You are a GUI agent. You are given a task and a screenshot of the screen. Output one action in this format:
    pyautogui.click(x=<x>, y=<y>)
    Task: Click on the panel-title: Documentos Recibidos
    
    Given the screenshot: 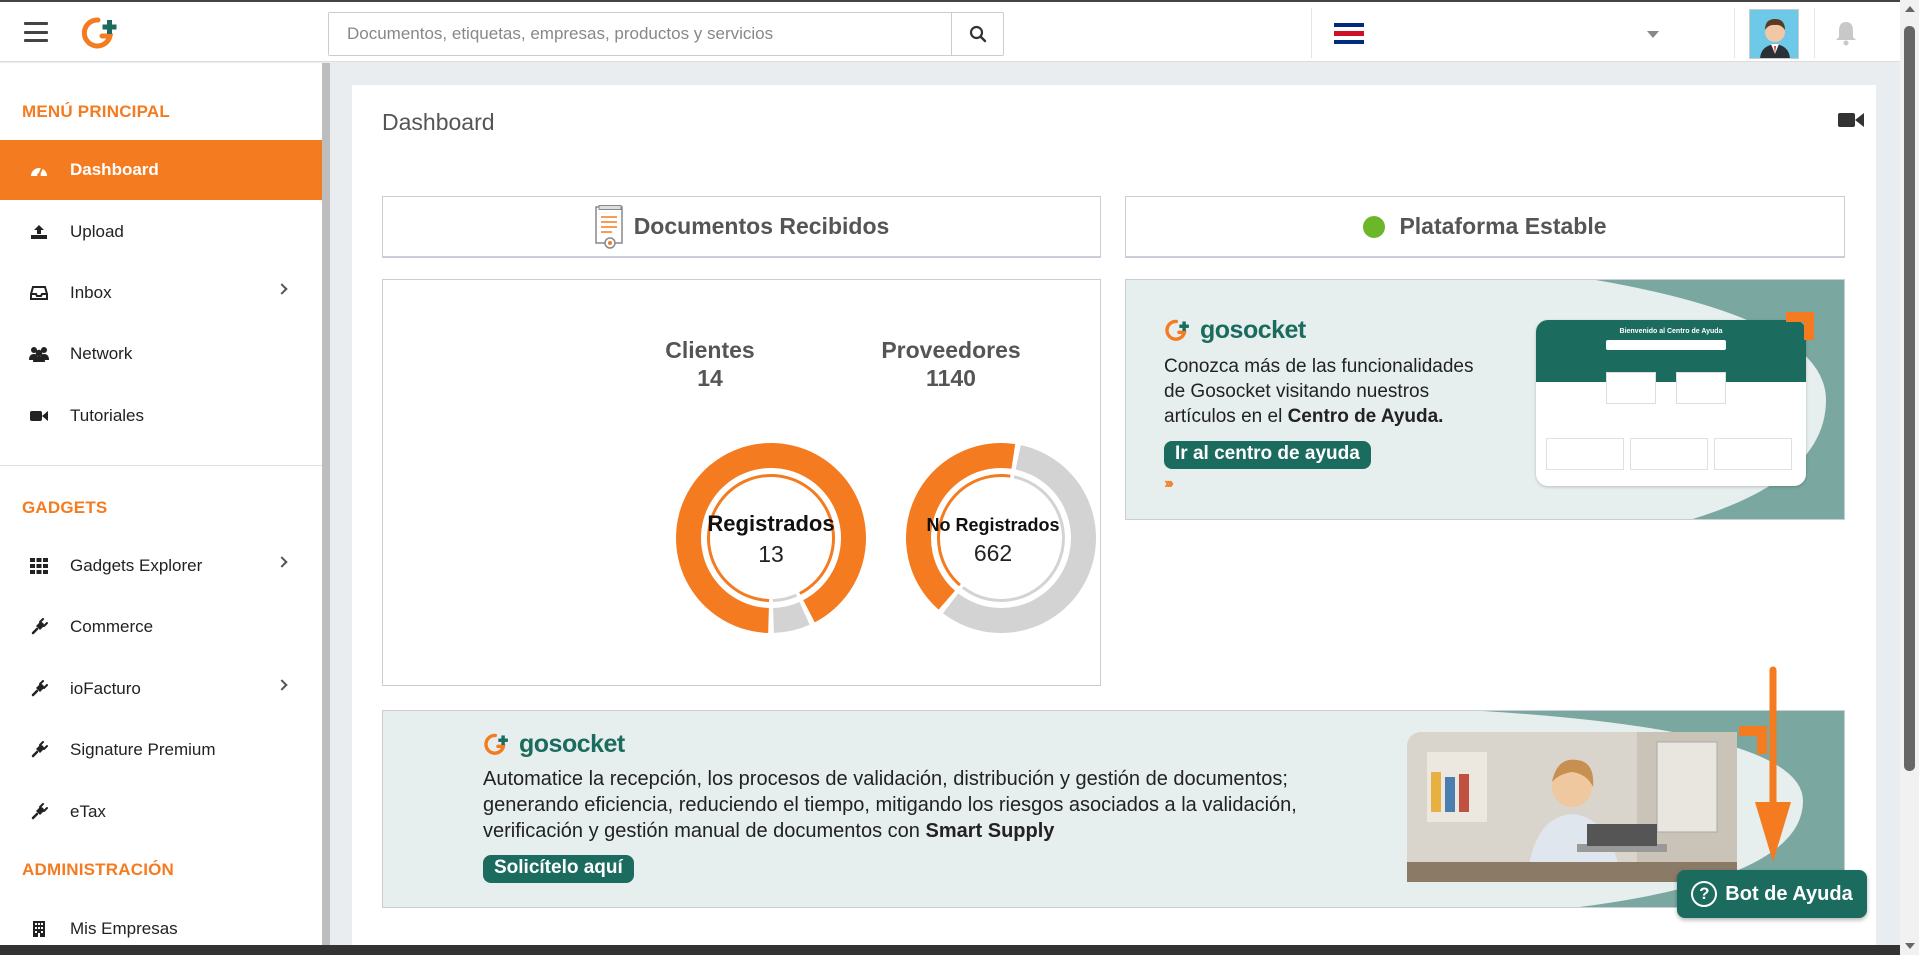 What is the action you would take?
    pyautogui.click(x=761, y=226)
    